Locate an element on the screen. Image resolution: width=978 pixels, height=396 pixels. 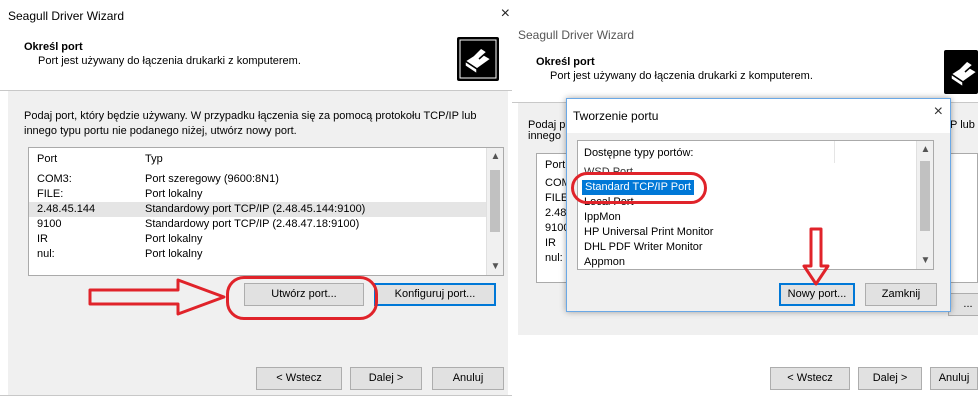
column-divider is located at coordinates (834, 152).